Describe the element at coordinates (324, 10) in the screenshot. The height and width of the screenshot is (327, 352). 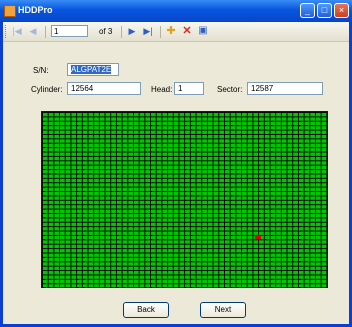
I see `maximize-button: □` at that location.